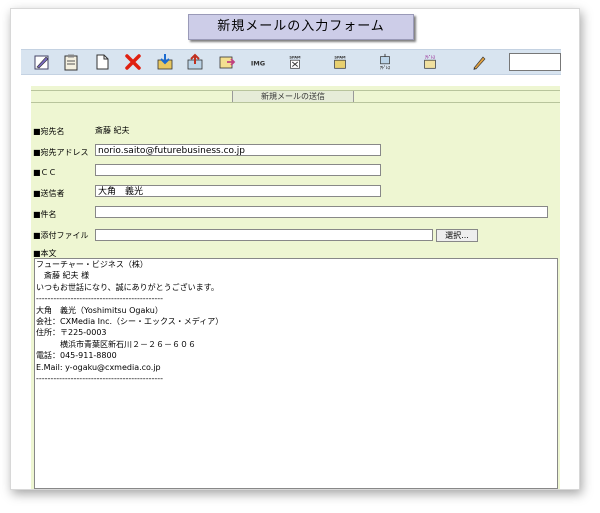  I want to click on spam-icon-text: SPAM, so click(340, 57).